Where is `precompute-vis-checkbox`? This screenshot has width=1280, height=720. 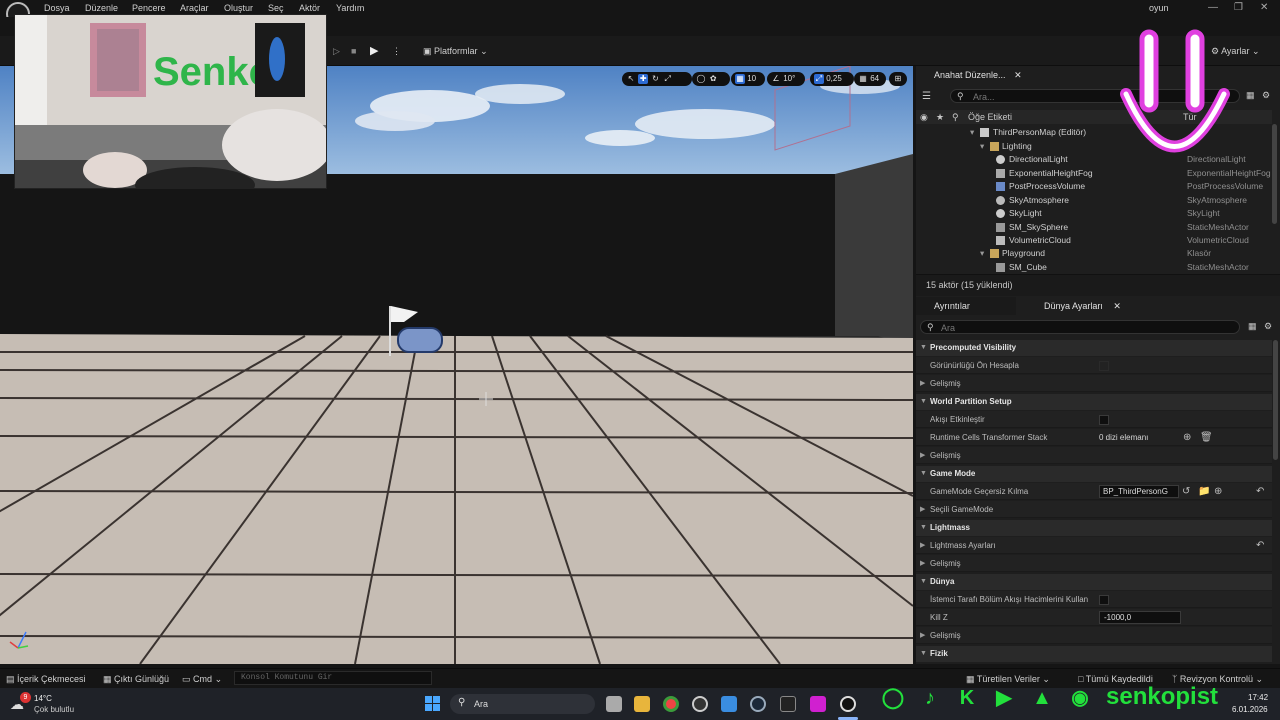 precompute-vis-checkbox is located at coordinates (1104, 366).